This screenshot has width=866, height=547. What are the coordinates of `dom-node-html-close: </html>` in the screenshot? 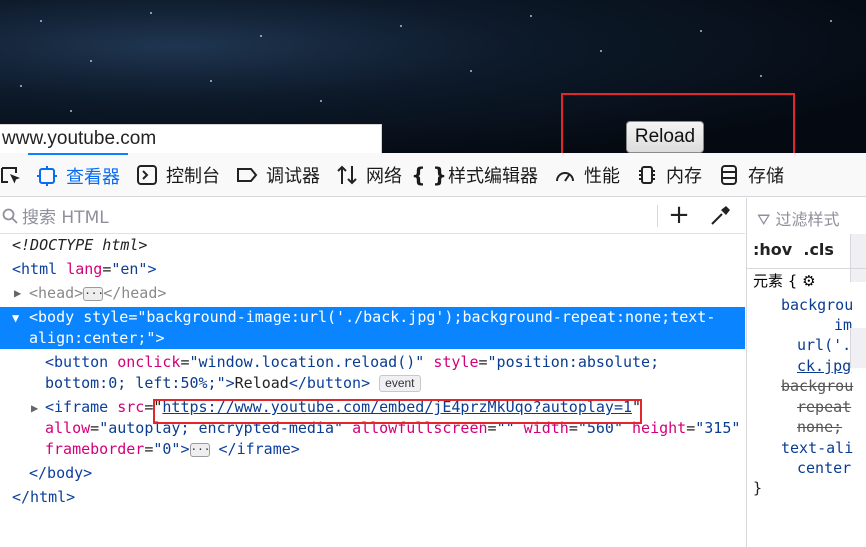 It's located at (43, 497).